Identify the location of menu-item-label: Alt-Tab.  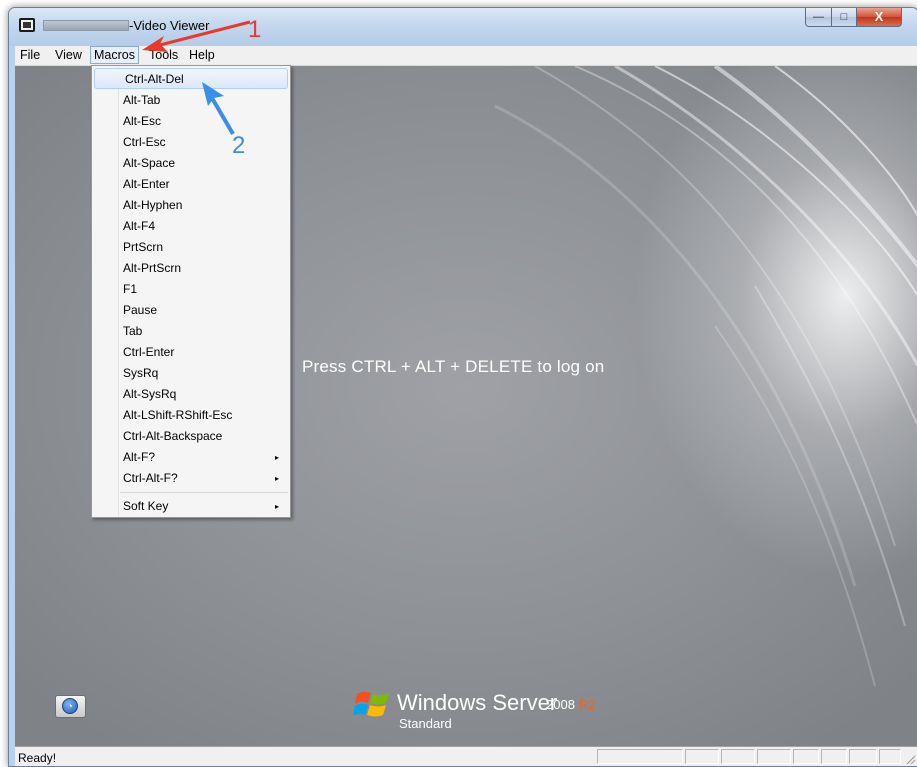
(142, 100).